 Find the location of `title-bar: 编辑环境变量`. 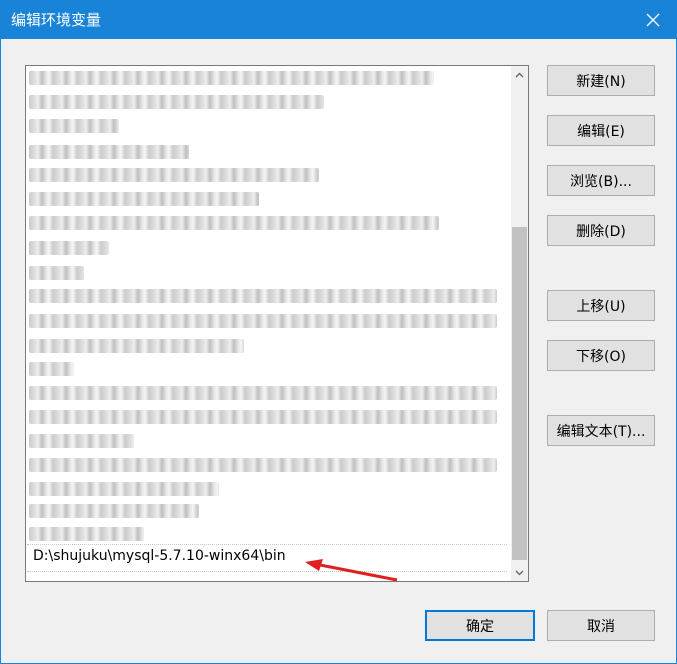

title-bar: 编辑环境变量 is located at coordinates (338, 20).